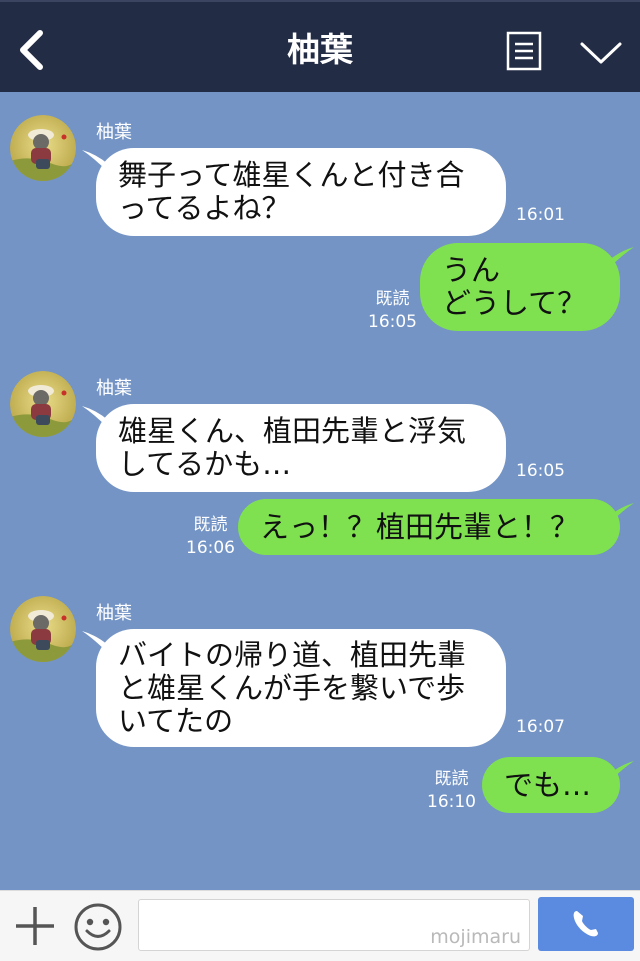 Image resolution: width=640 pixels, height=961 pixels. Describe the element at coordinates (291, 175) in the screenshot. I see `message-text-line: 舞子って雄星くんと付き合` at that location.